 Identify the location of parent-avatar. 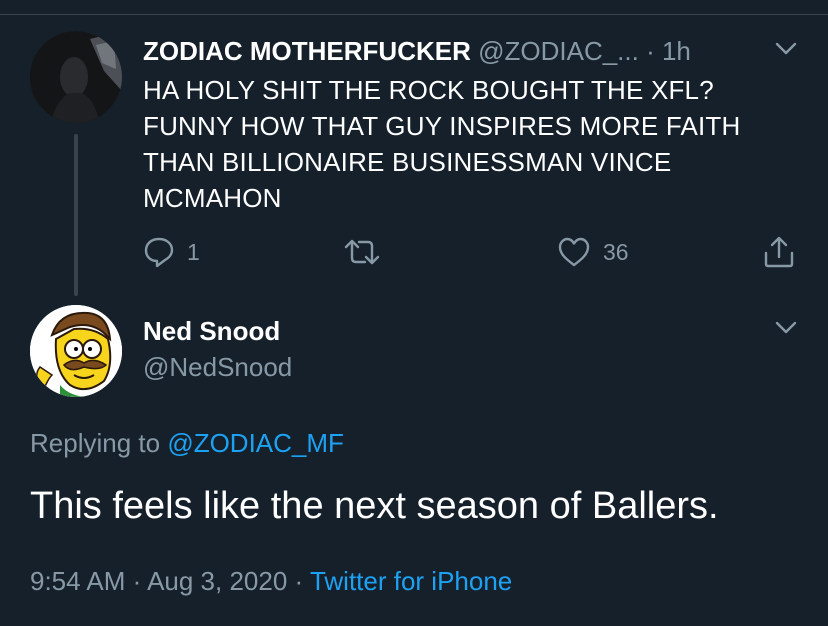
(76, 77).